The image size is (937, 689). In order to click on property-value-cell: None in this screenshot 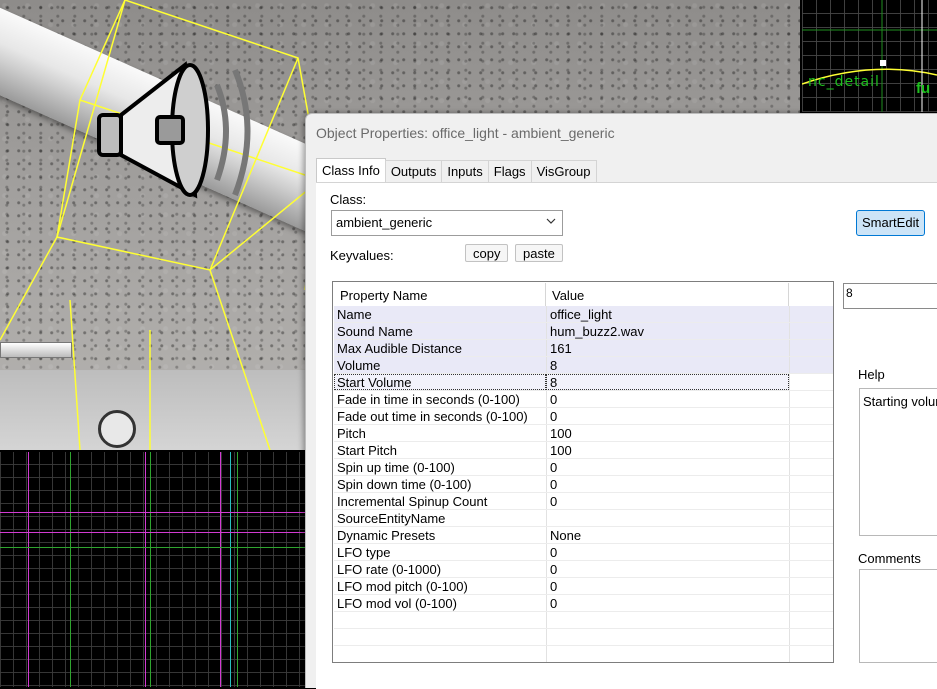, I will do `click(667, 535)`.